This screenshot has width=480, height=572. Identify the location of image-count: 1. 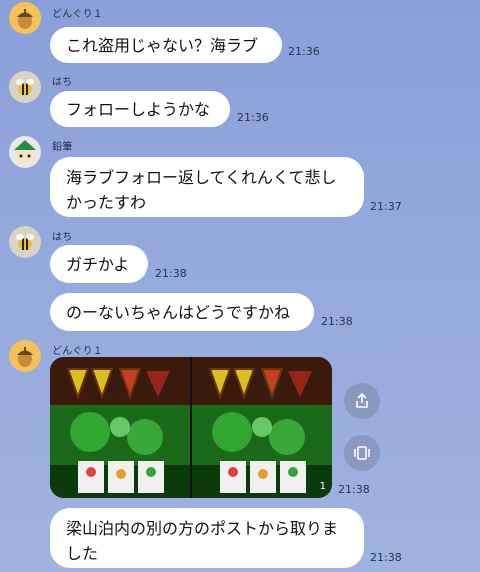
(322, 486).